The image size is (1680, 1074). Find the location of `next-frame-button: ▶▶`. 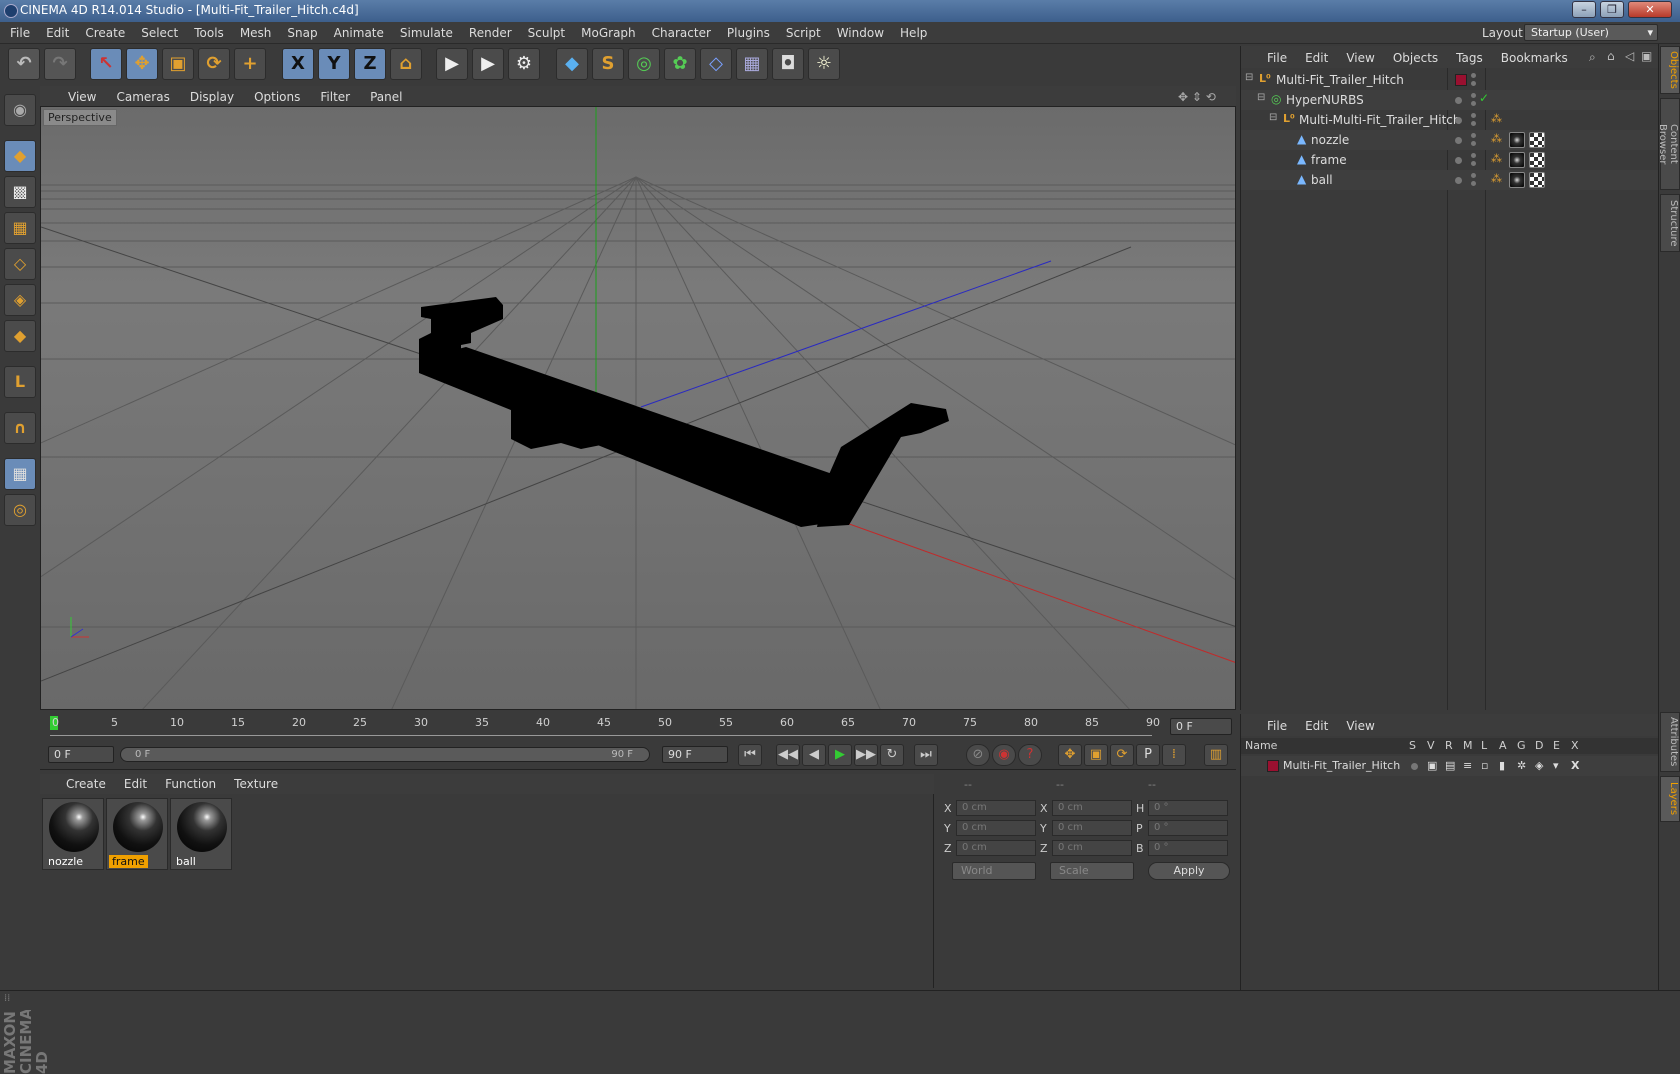

next-frame-button: ▶▶ is located at coordinates (866, 755).